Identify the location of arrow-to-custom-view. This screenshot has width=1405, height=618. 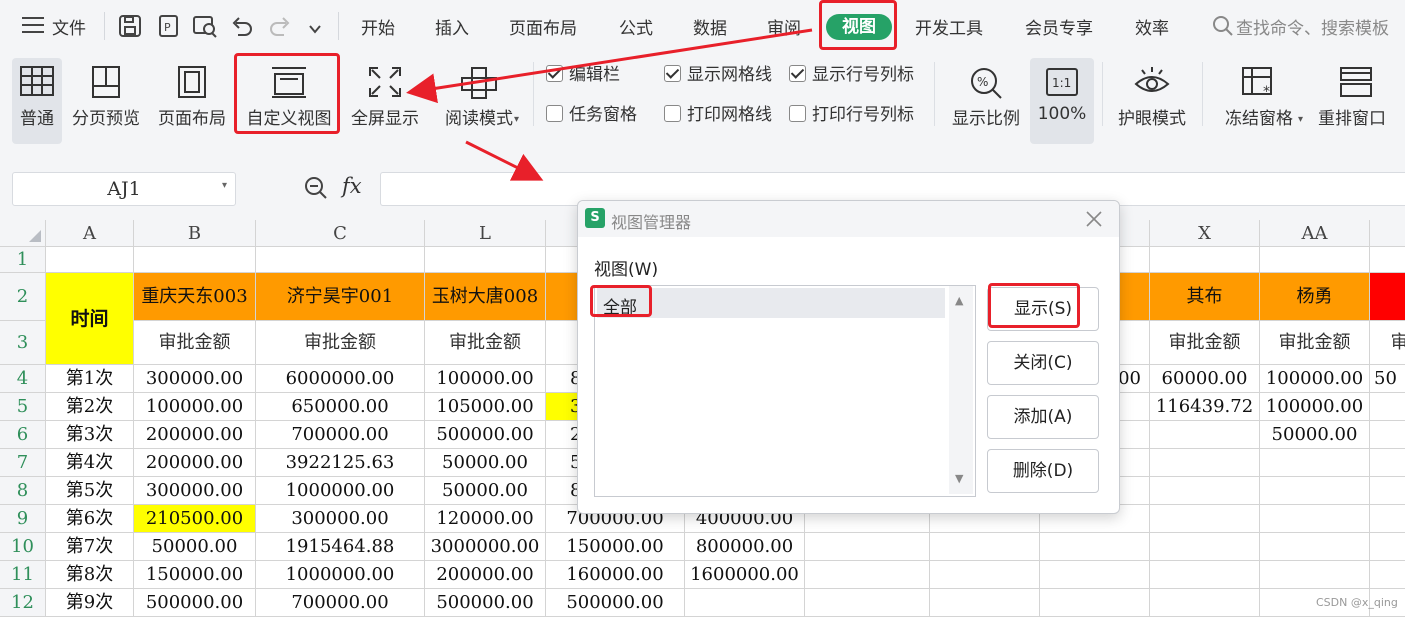
(609, 66).